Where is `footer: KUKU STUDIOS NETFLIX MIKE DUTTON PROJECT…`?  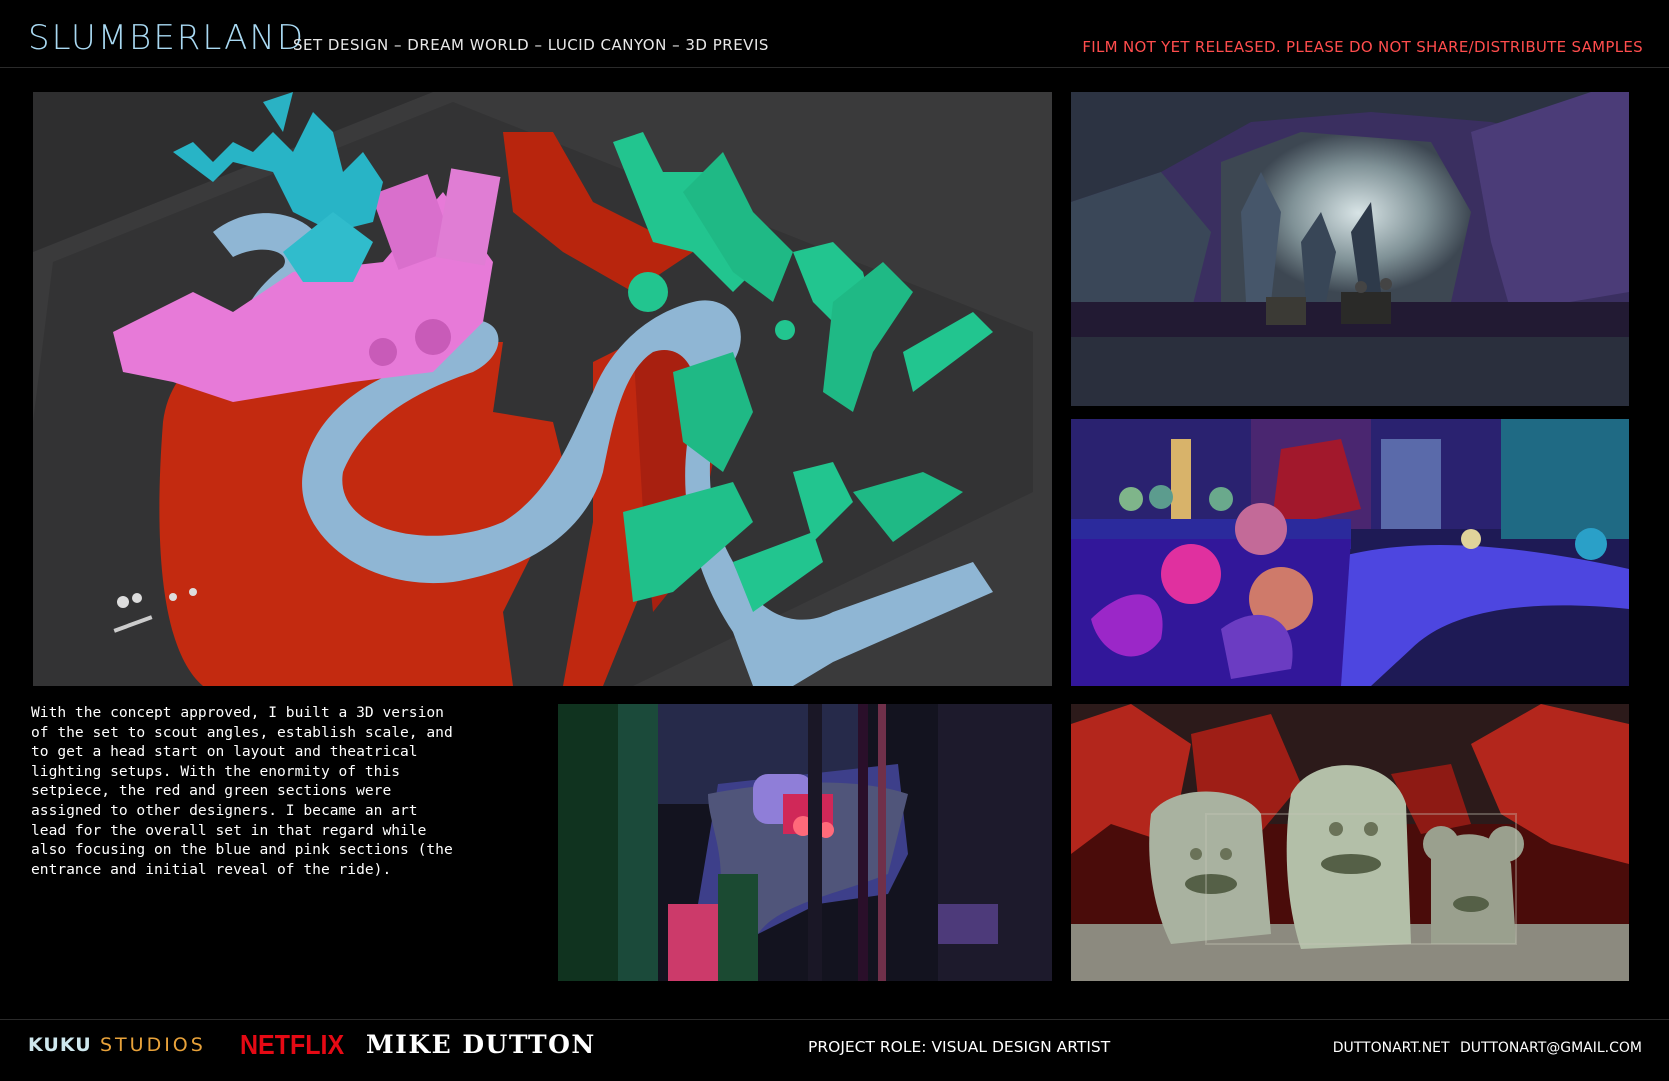
footer: KUKU STUDIOS NETFLIX MIKE DUTTON PROJECT… is located at coordinates (834, 1050).